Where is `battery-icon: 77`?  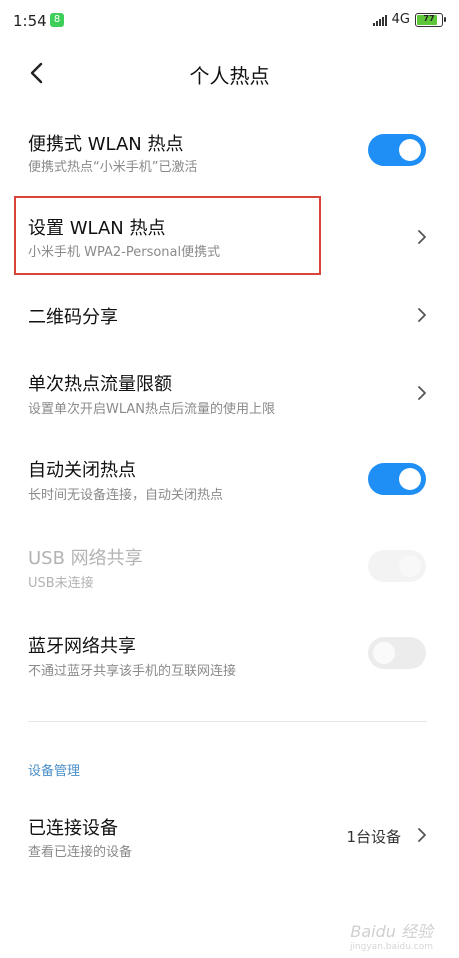
battery-icon: 77 is located at coordinates (430, 19).